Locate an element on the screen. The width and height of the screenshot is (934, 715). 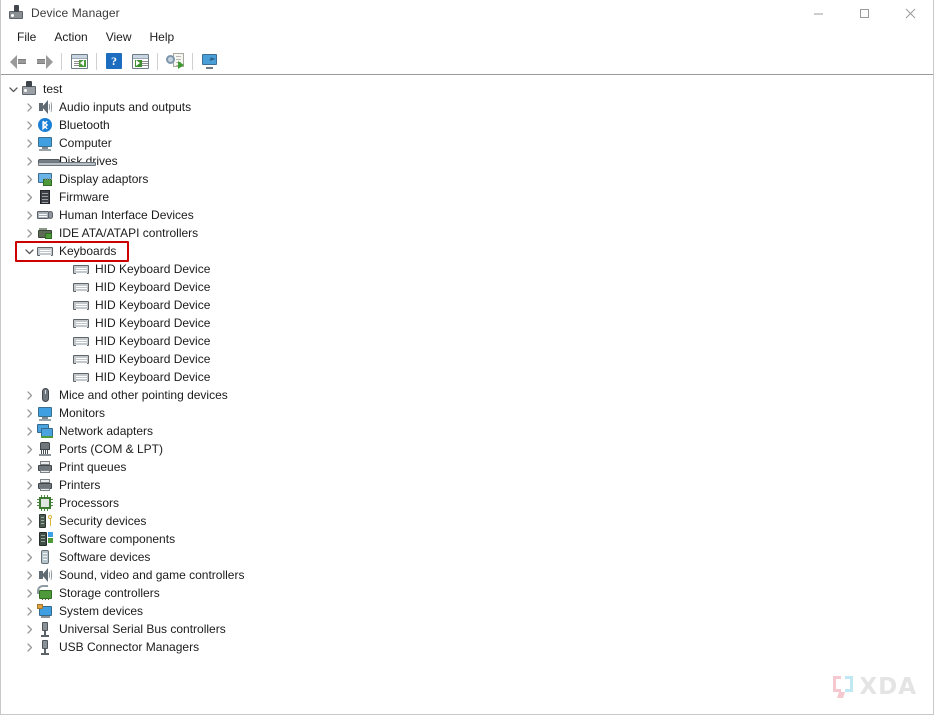
tree-item-software-devices: Software devices is located at coordinates (467, 557).